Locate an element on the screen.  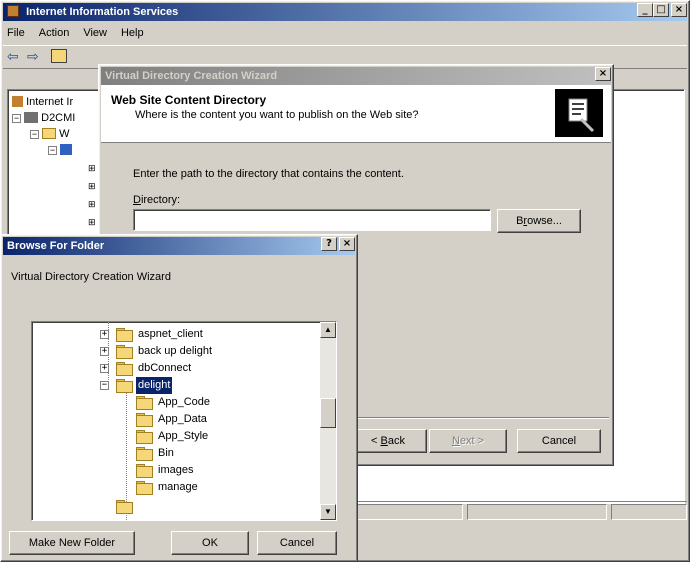
scroll-up-arrow-icon: ▲ is located at coordinates (328, 330).